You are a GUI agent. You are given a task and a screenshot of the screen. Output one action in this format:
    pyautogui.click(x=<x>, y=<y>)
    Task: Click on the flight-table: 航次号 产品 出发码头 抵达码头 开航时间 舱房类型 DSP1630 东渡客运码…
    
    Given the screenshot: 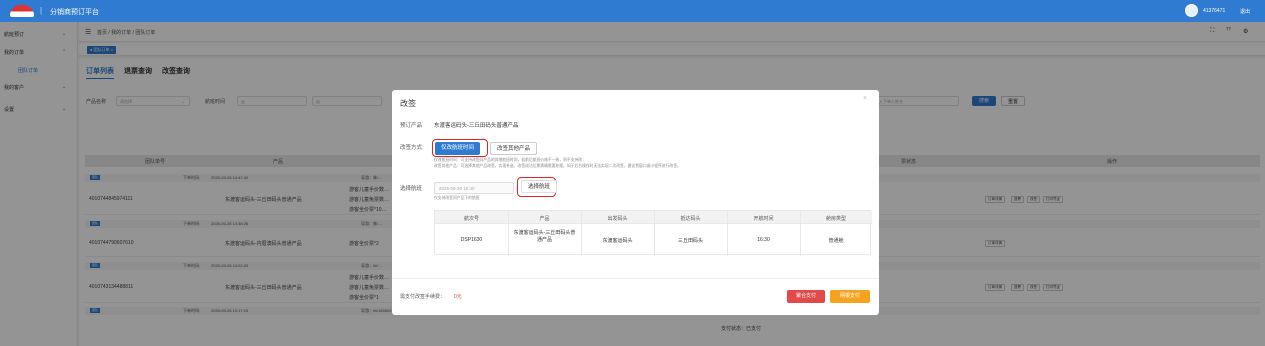 What is the action you would take?
    pyautogui.click(x=653, y=233)
    